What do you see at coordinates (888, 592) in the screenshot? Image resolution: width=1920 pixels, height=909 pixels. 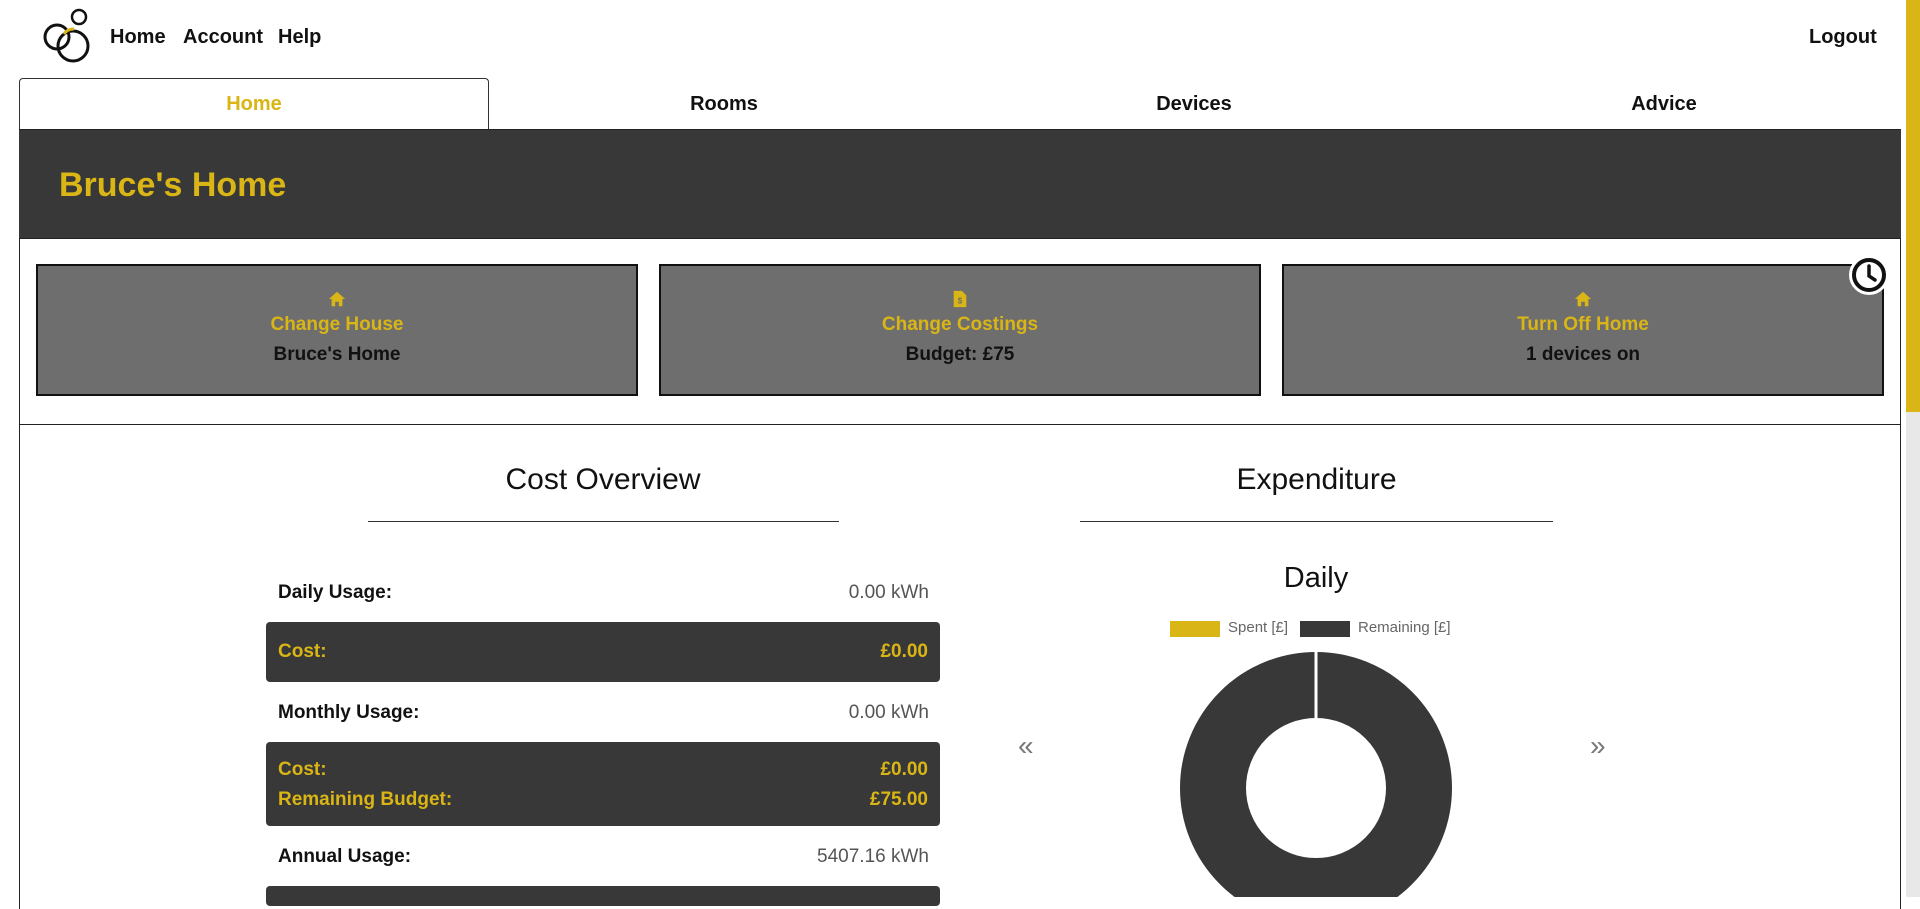 I see `daily-usage-value: 0.00 kWh` at bounding box center [888, 592].